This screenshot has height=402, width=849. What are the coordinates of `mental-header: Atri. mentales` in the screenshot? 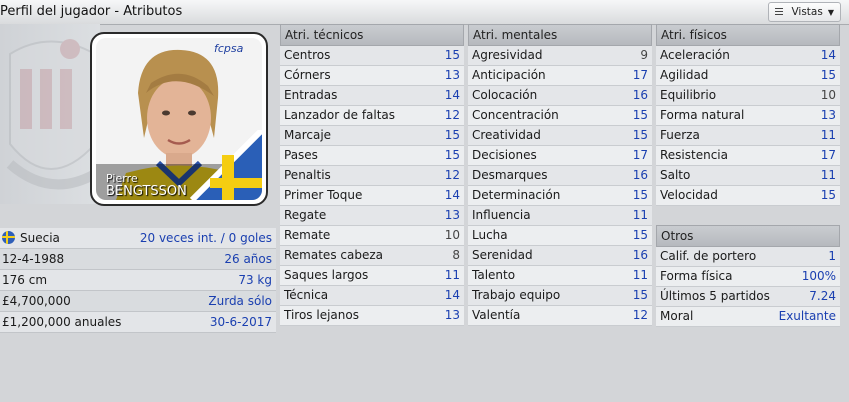 It's located at (560, 35).